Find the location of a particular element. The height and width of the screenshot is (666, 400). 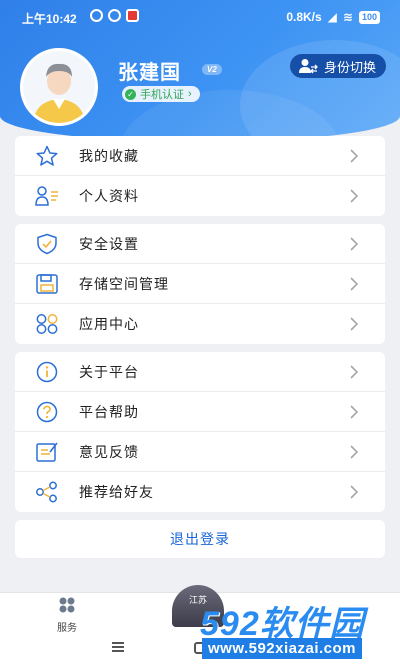

status-time: 上午10:42 is located at coordinates (49, 19).